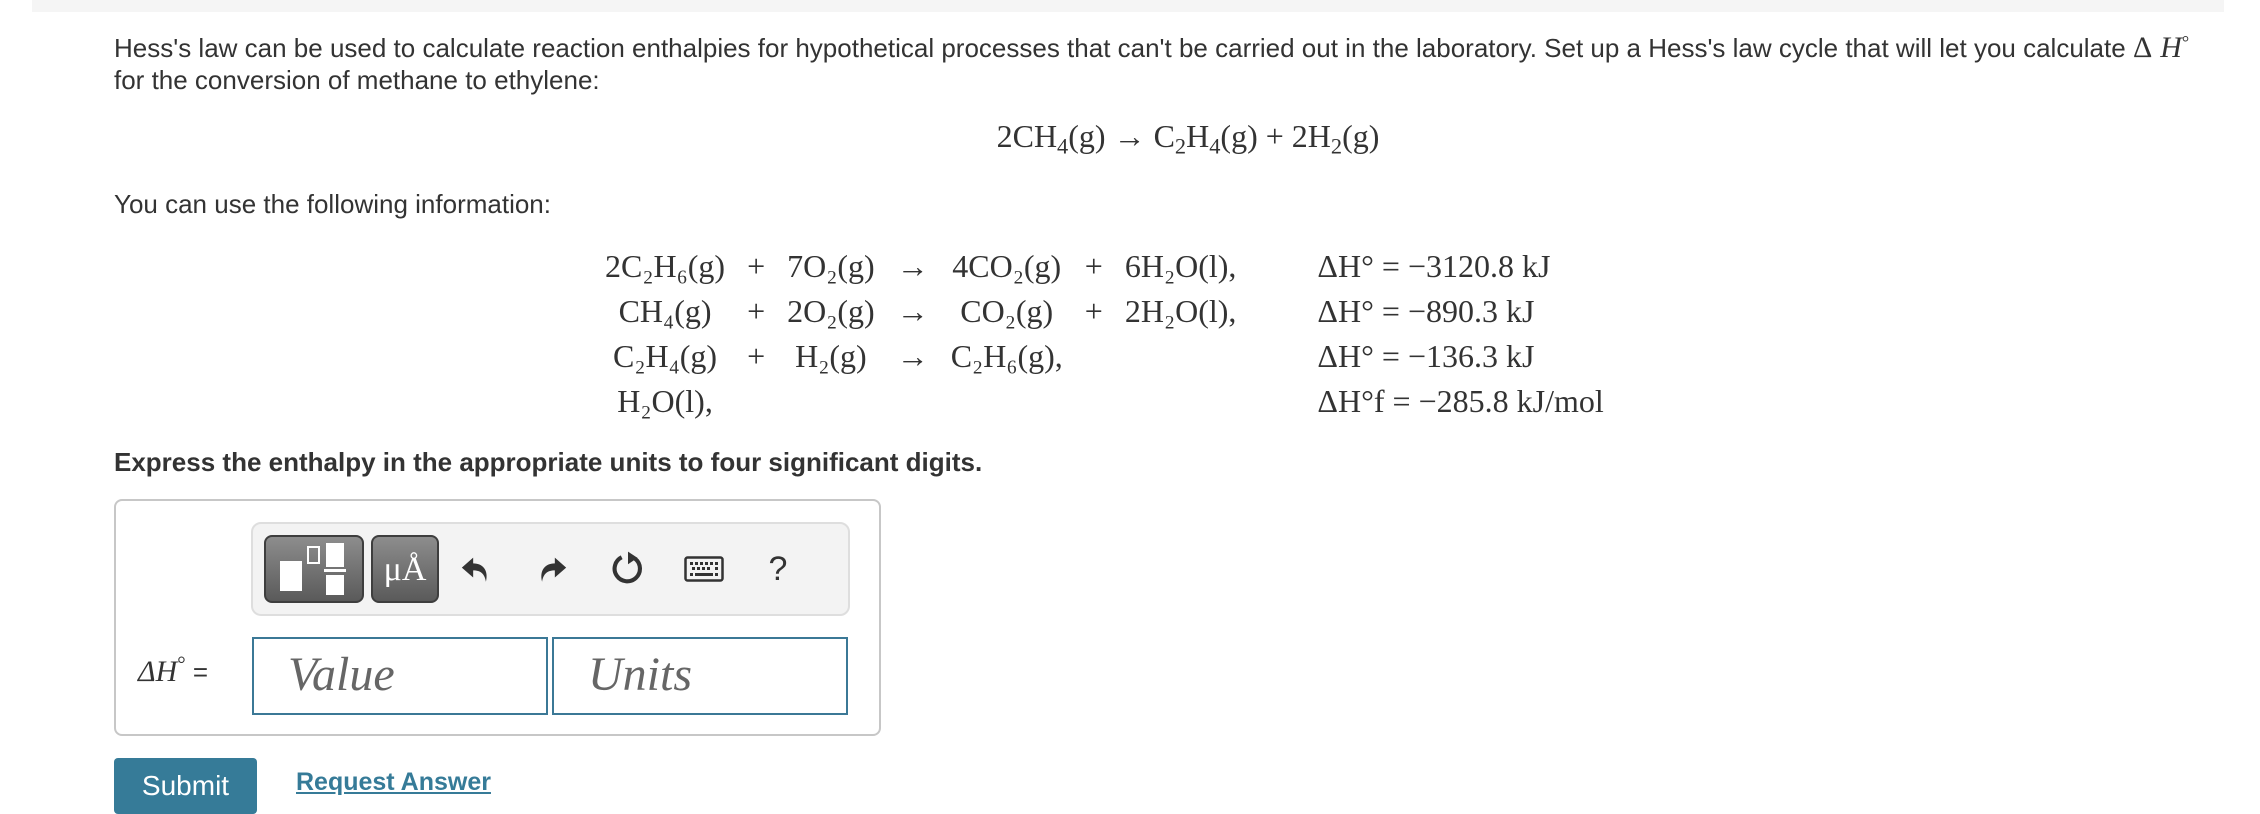  I want to click on delta-symbol: Δ, so click(2142, 47).